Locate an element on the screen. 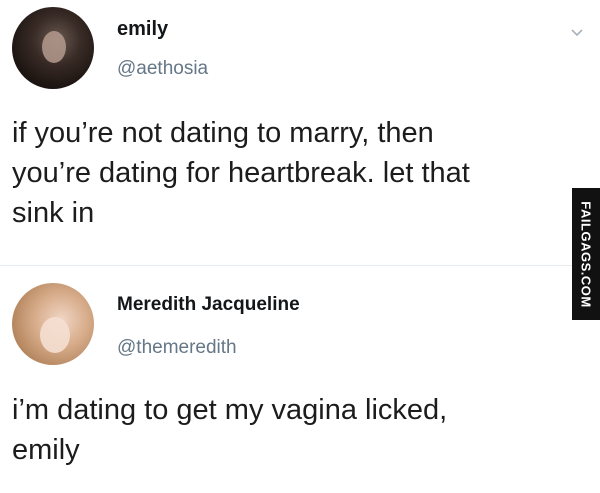 Image resolution: width=600 pixels, height=493 pixels. user-handle: @aethosia is located at coordinates (162, 69).